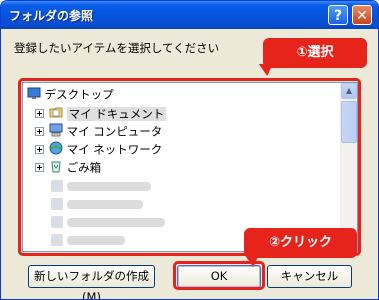  What do you see at coordinates (362, 15) in the screenshot?
I see `close-button: ✕` at bounding box center [362, 15].